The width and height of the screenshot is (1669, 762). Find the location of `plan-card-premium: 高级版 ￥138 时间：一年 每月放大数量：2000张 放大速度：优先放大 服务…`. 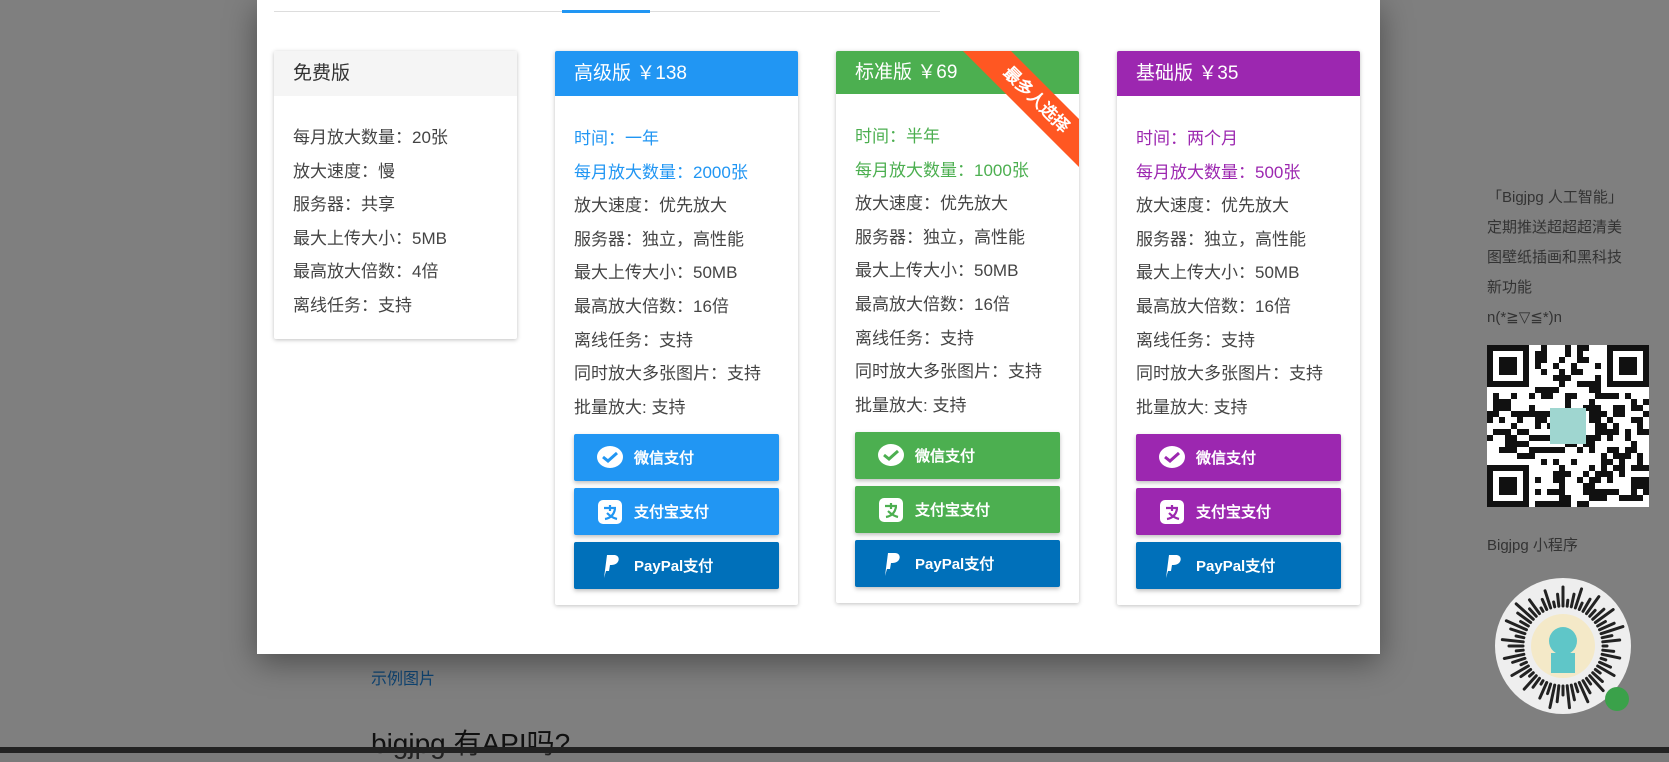

plan-card-premium: 高级版 ￥138 时间：一年 每月放大数量：2000张 放大速度：优先放大 服务… is located at coordinates (676, 328).